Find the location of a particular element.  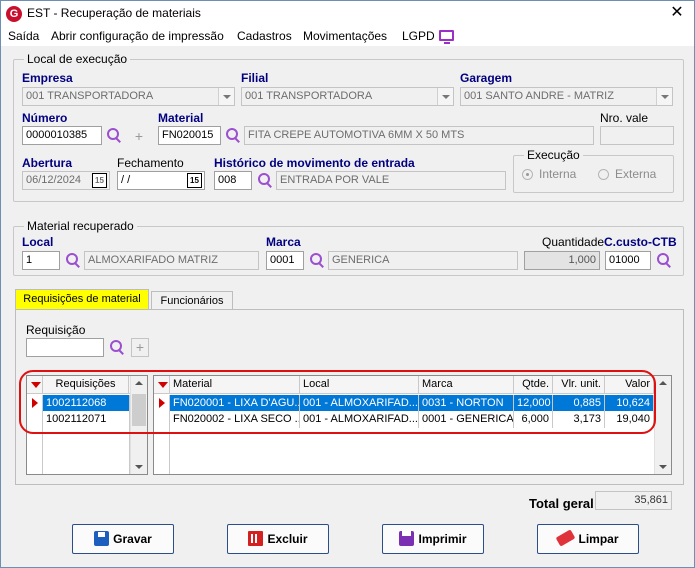

marca-code-field: 0001 is located at coordinates (285, 260).